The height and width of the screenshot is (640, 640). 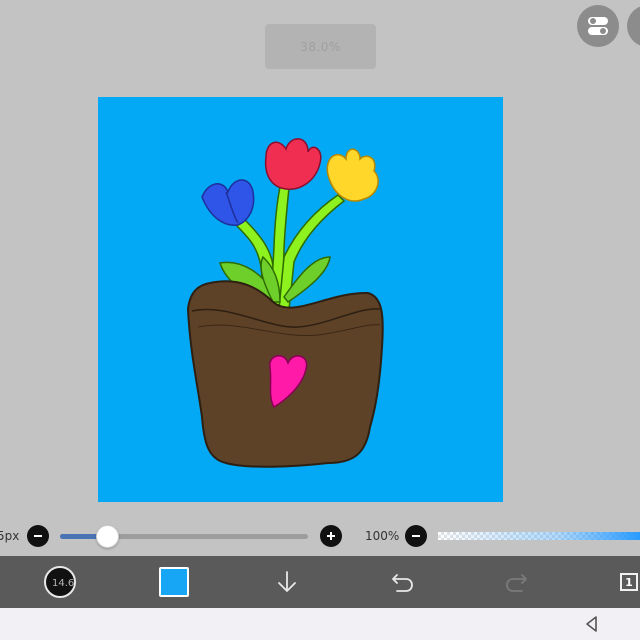 I want to click on bottom-toolbar: 14.6 1, so click(x=320, y=582).